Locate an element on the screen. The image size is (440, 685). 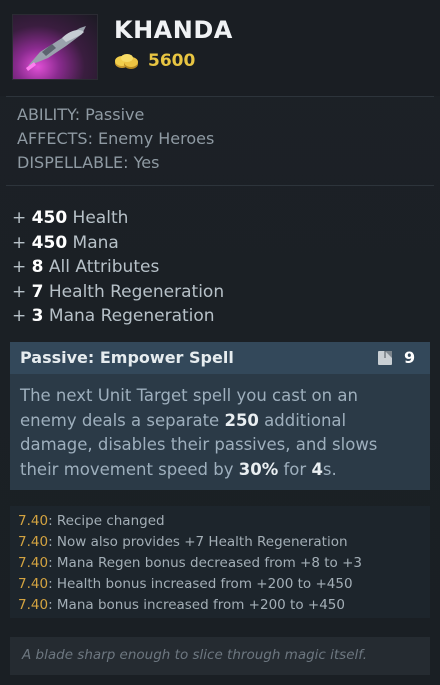
khanda-item-icon is located at coordinates (55, 47).